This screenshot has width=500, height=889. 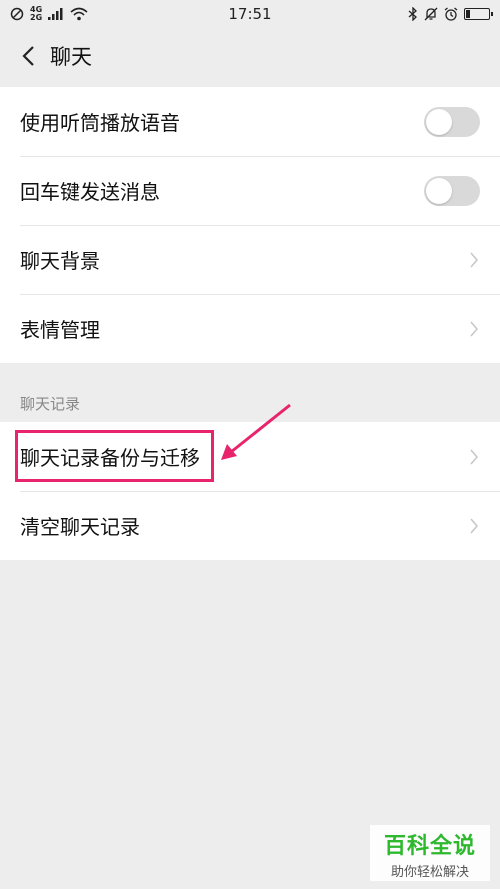 What do you see at coordinates (28, 56) in the screenshot?
I see `back-arrow-icon` at bounding box center [28, 56].